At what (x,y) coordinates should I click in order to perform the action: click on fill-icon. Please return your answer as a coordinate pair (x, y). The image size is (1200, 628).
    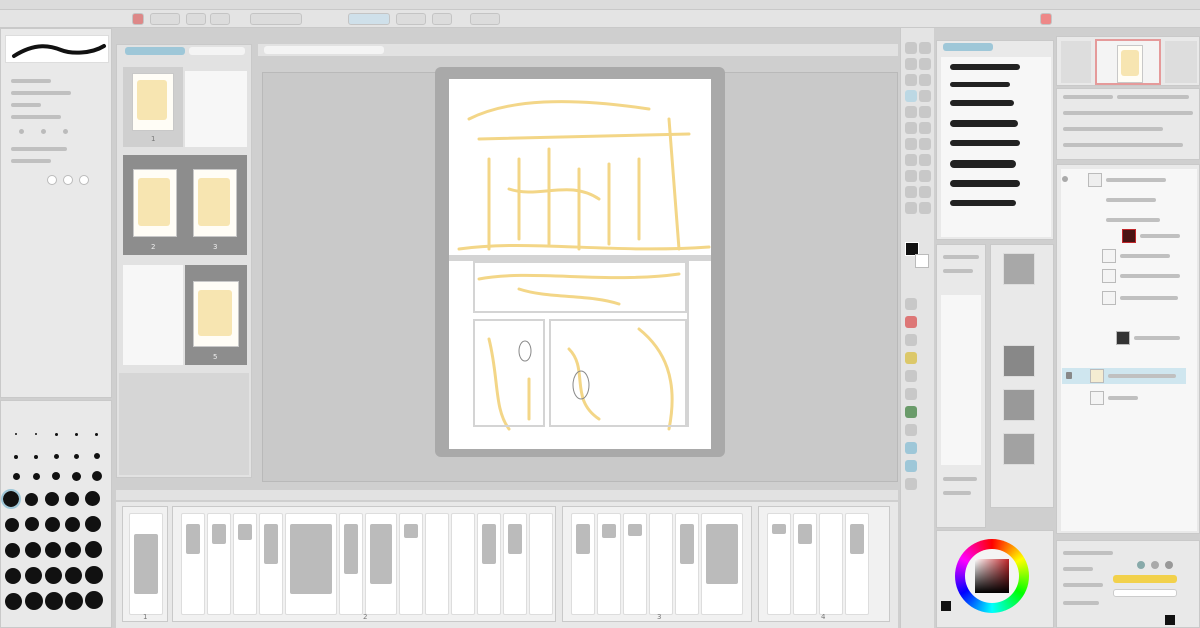
    Looking at the image, I should click on (925, 112).